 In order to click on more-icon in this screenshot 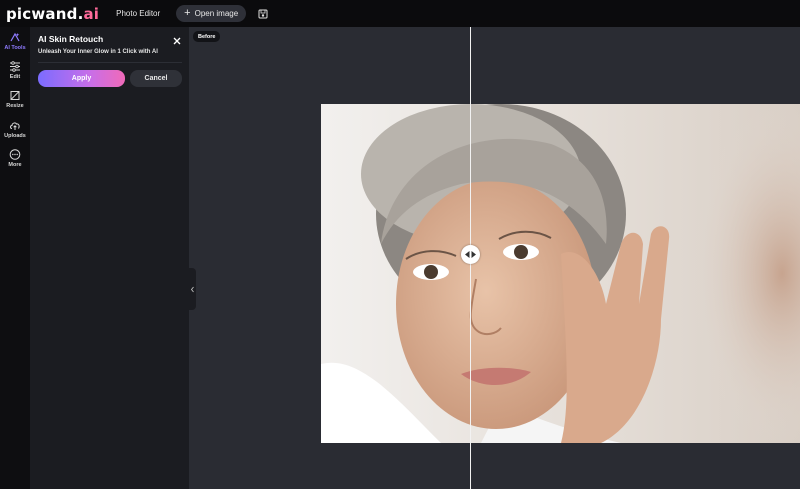, I will do `click(15, 154)`.